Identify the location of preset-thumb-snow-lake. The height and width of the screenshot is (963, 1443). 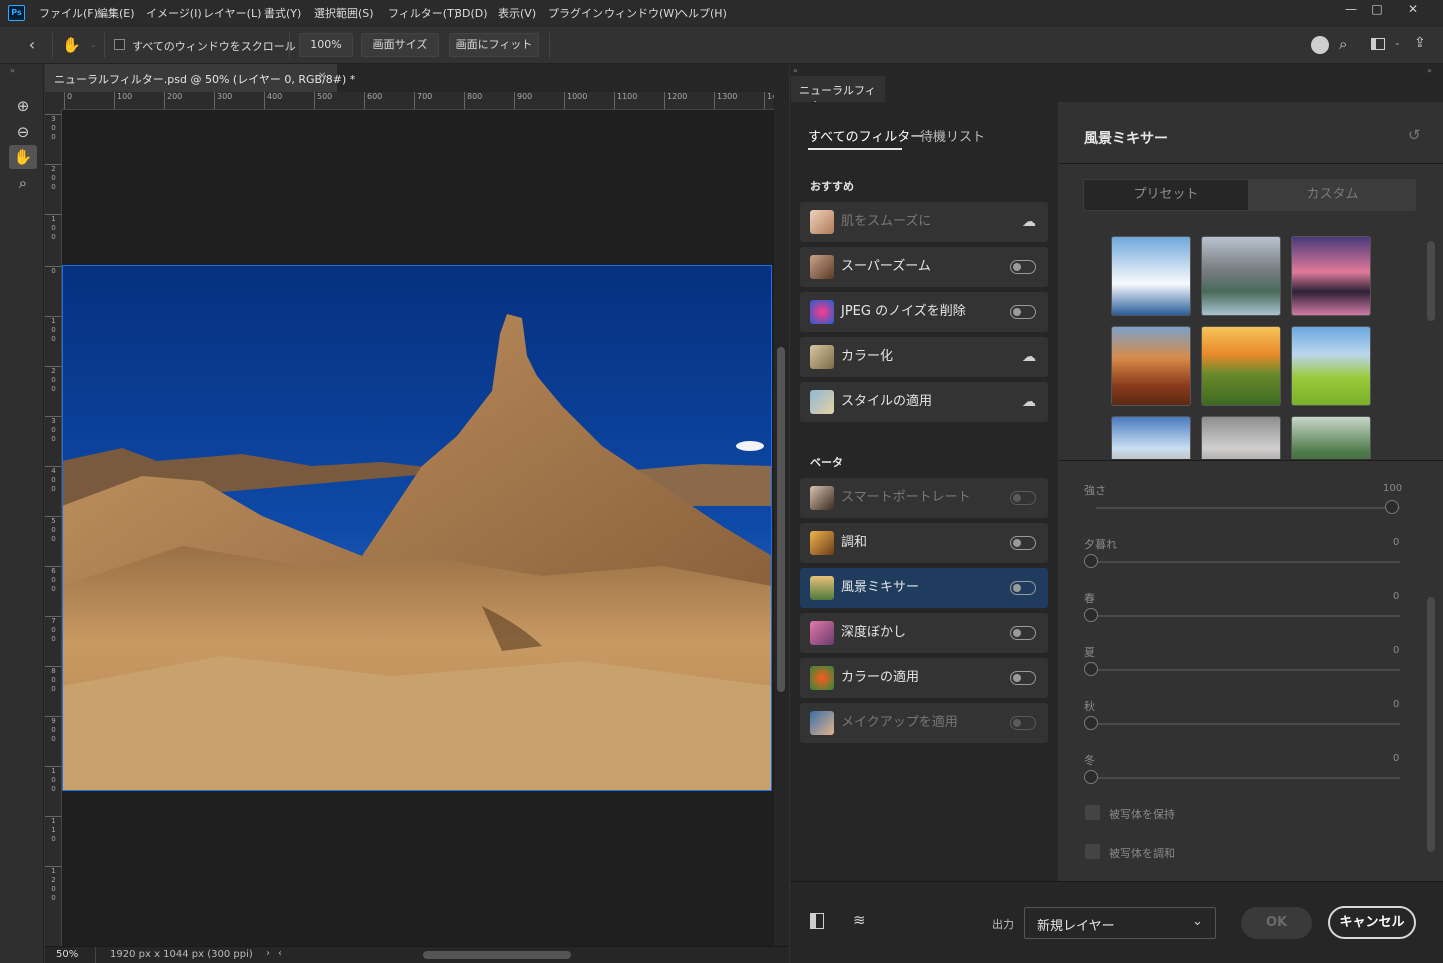
(1151, 276).